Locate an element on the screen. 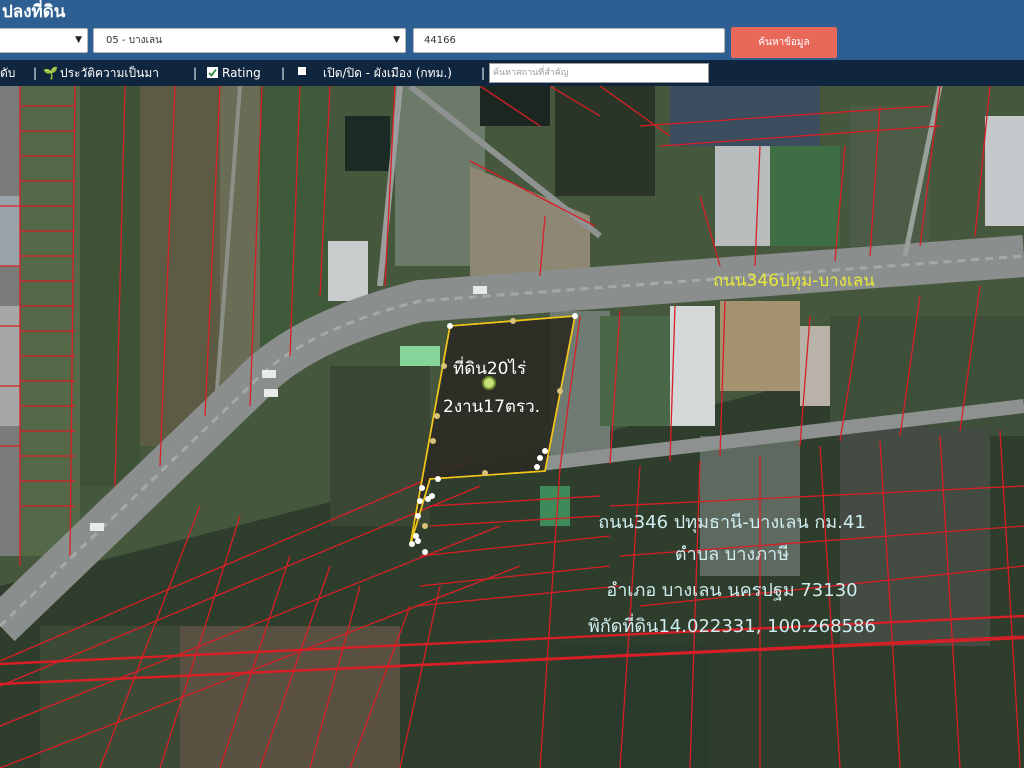 The width and height of the screenshot is (1024, 768). solar-panels is located at coordinates (745, 116).